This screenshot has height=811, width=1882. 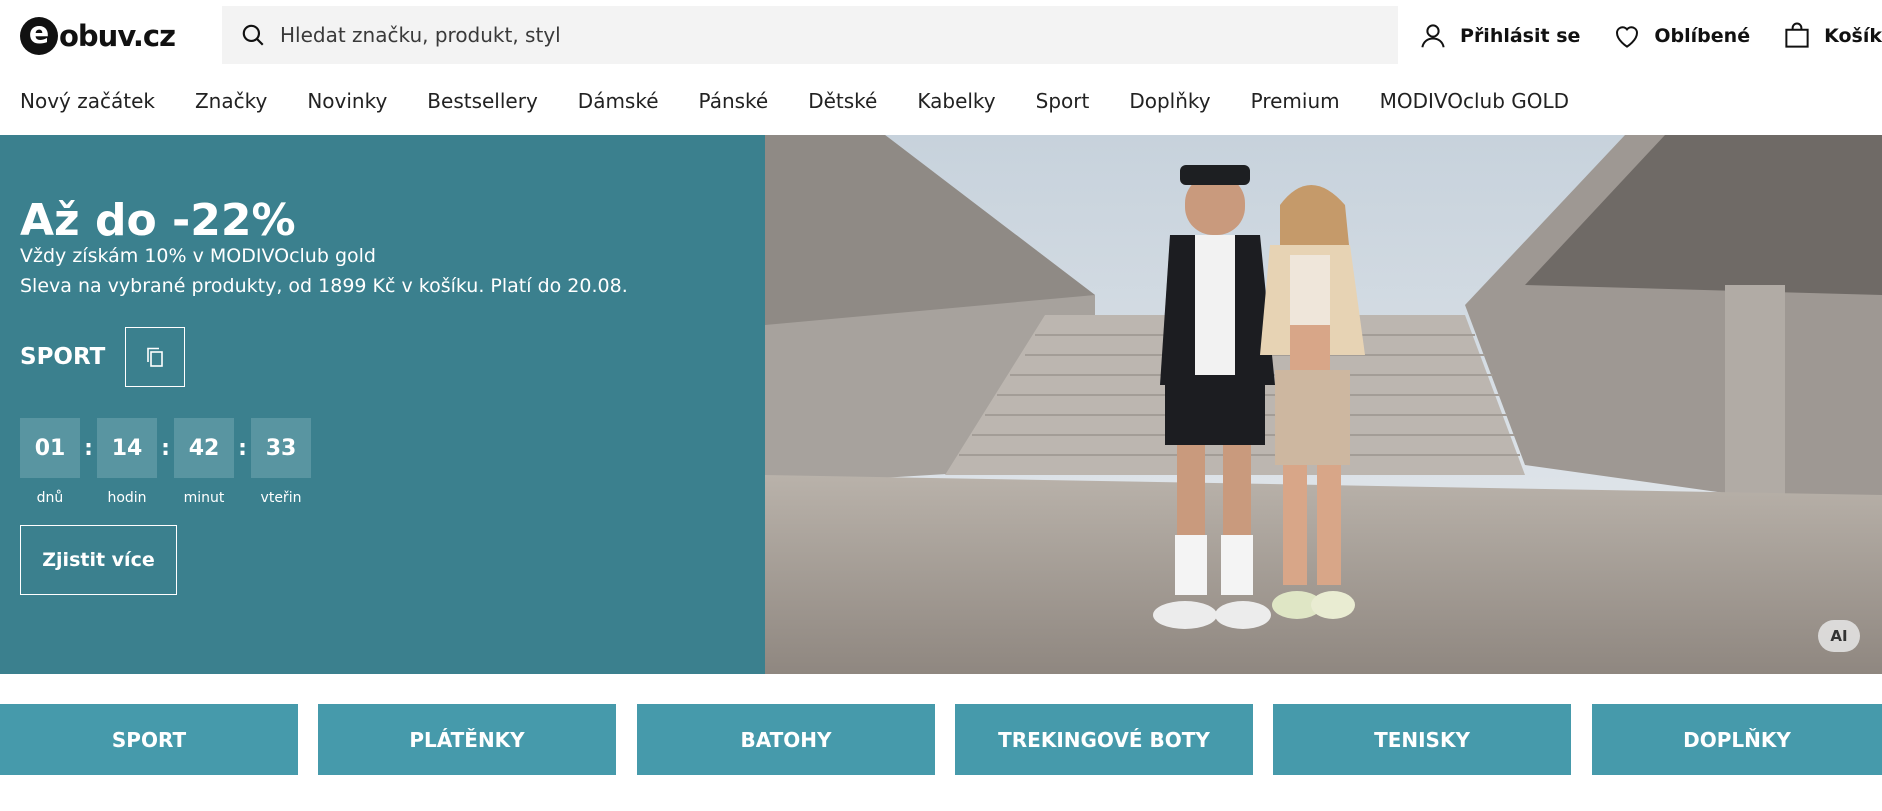 What do you see at coordinates (1295, 101) in the screenshot?
I see `nav-item-premium: Premium` at bounding box center [1295, 101].